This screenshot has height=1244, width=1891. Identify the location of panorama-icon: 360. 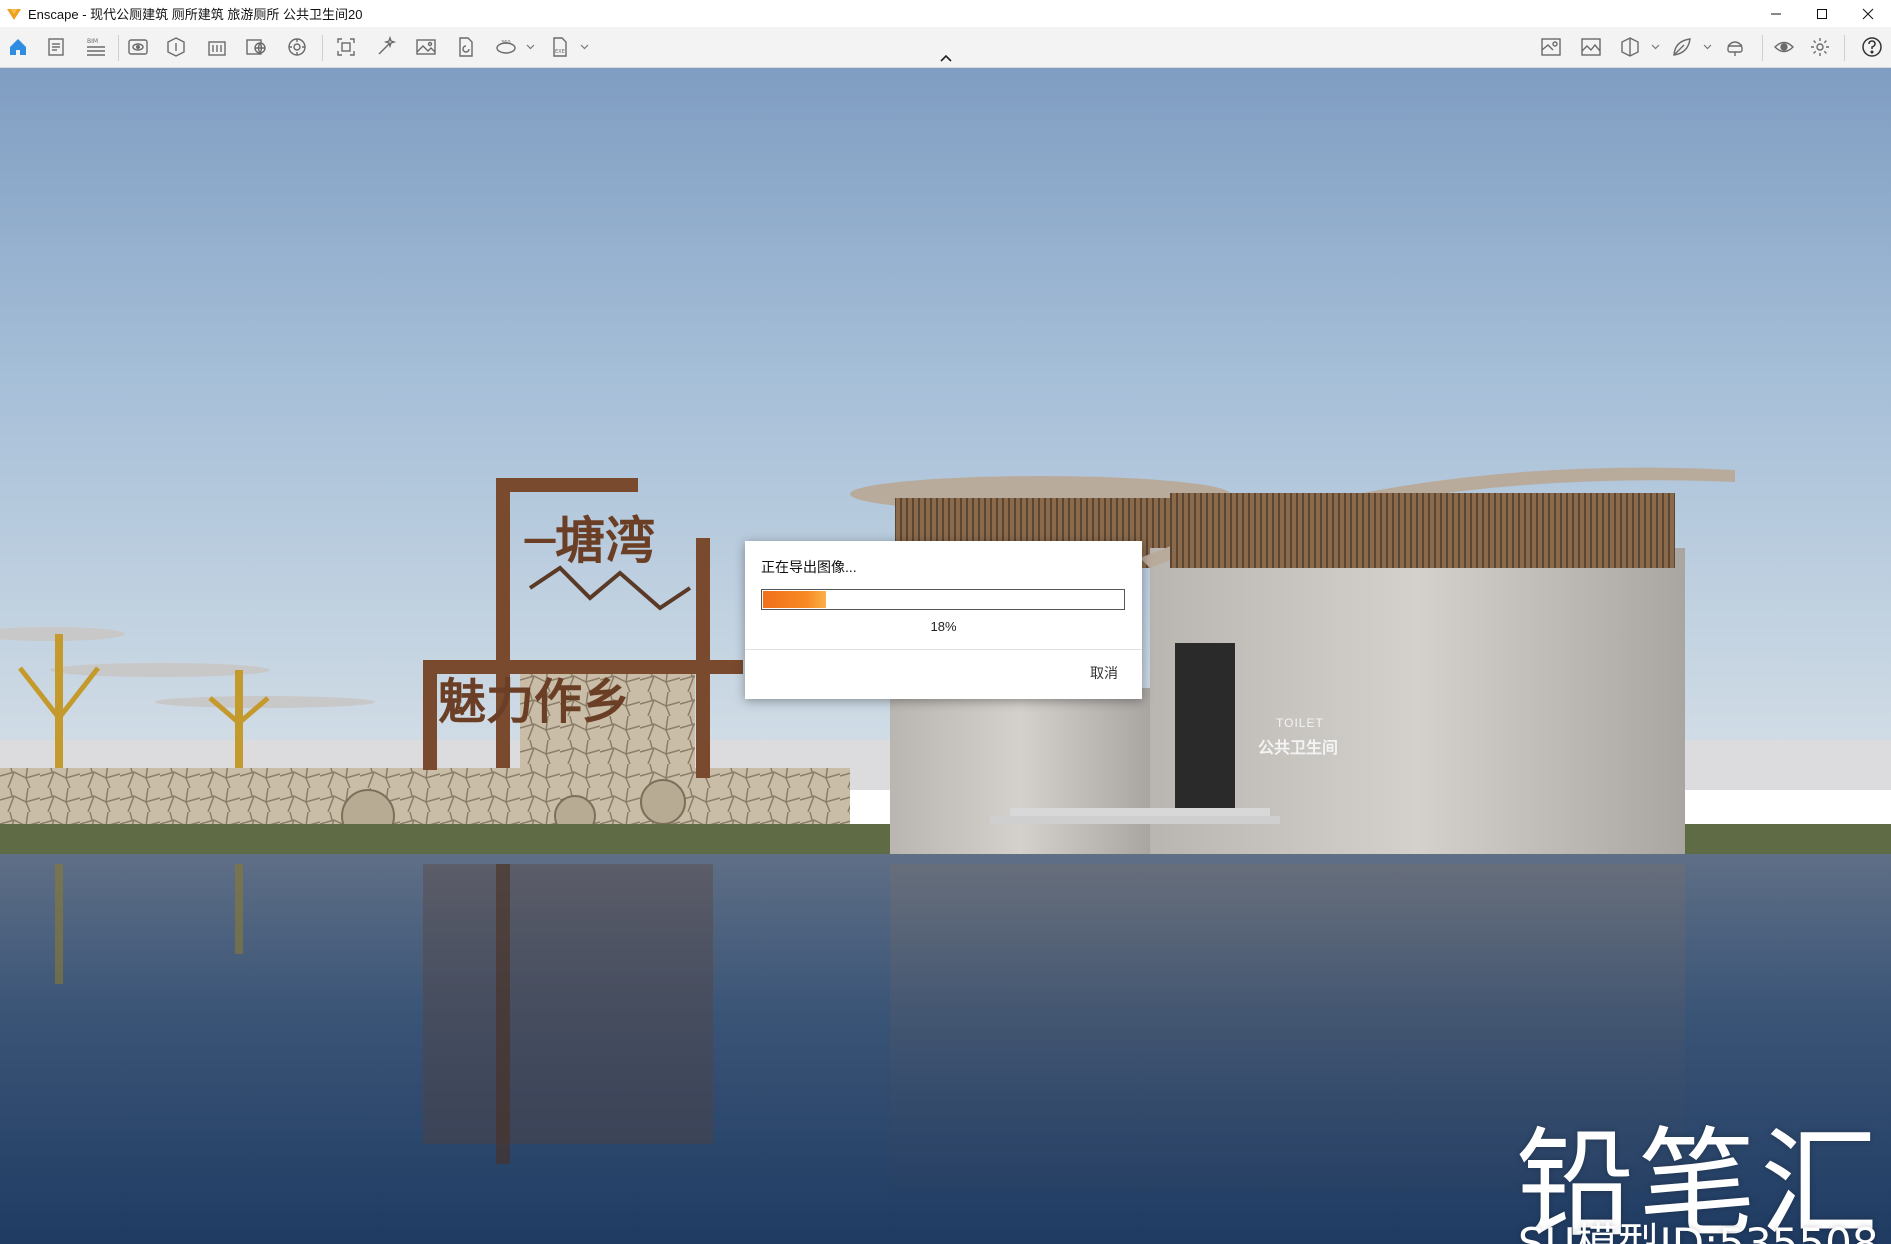
(506, 47).